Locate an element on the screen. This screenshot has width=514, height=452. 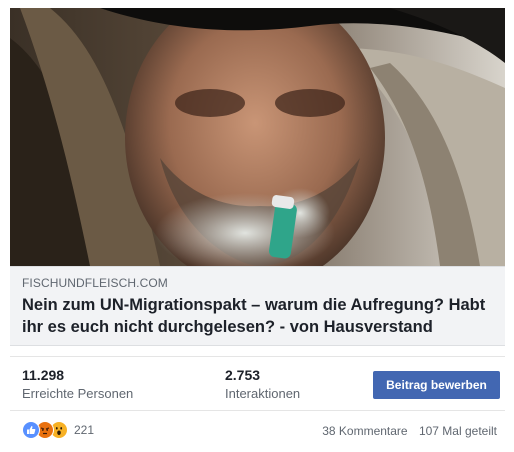
reach-label: Erreichte Personen is located at coordinates (78, 393).